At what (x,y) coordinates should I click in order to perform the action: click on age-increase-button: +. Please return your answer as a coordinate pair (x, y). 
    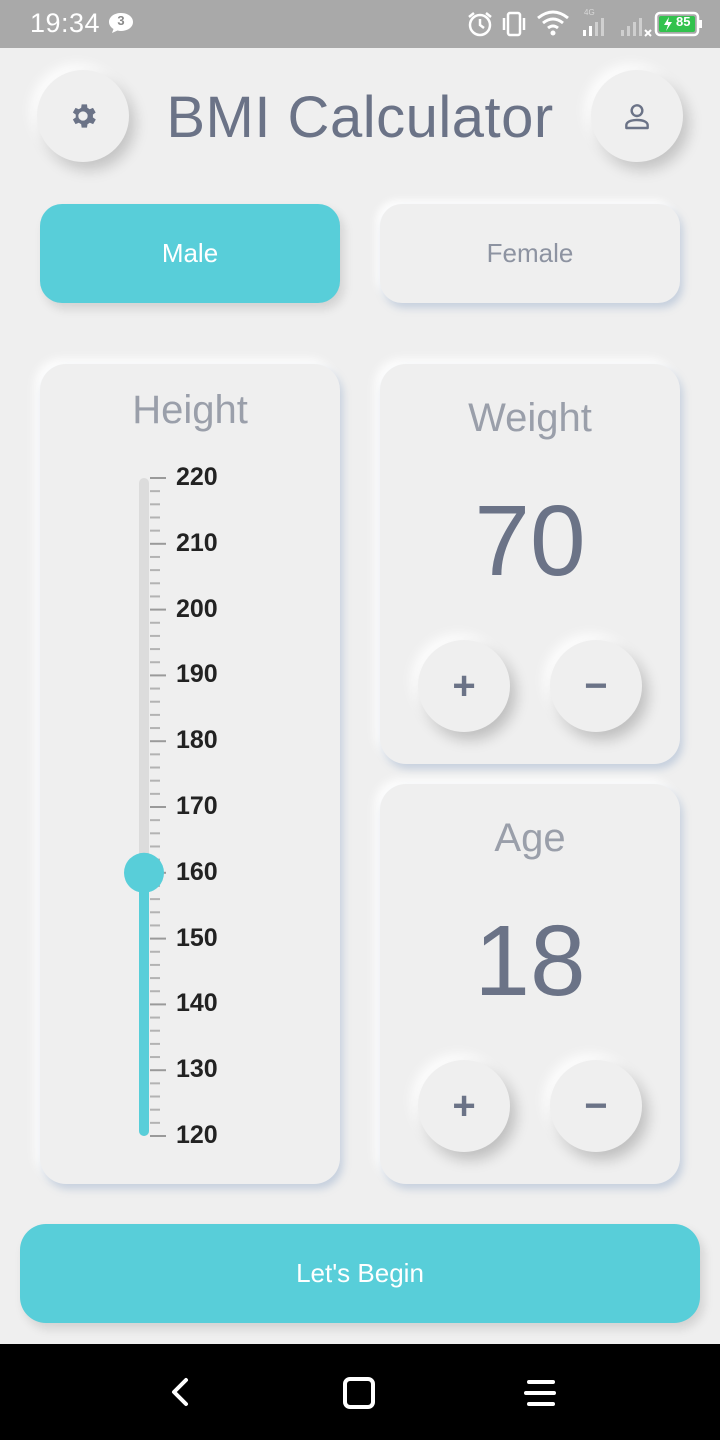
    Looking at the image, I should click on (464, 1106).